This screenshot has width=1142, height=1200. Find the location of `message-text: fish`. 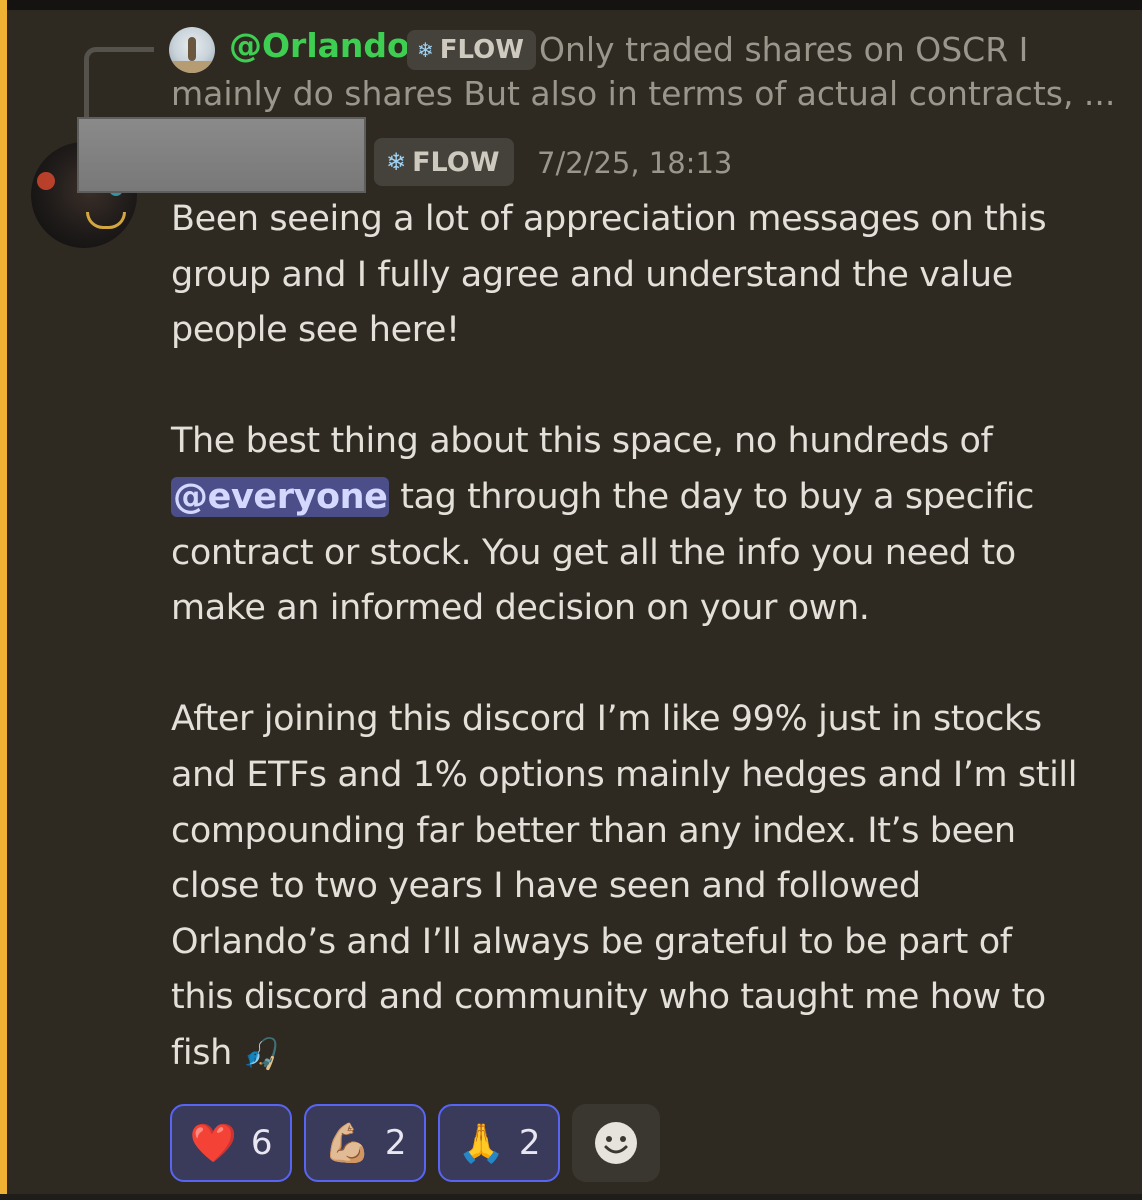

message-text: fish is located at coordinates (207, 1052).